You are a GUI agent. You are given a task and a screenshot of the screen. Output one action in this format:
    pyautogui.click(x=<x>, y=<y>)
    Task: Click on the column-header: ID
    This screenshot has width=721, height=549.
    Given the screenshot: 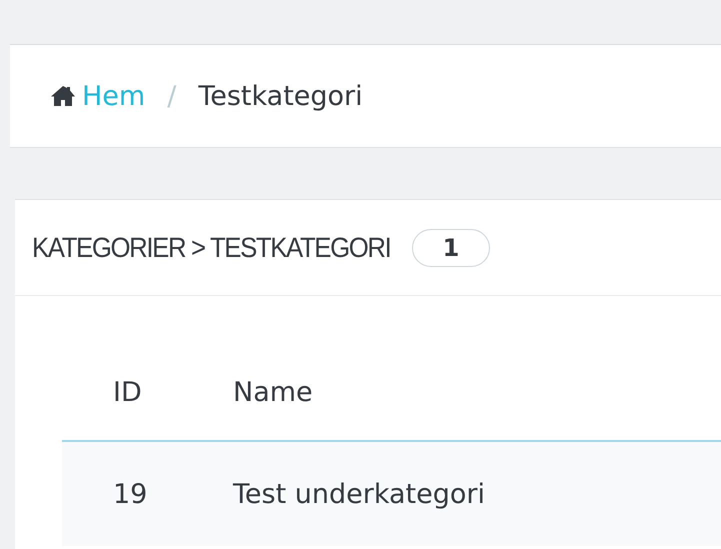 What is the action you would take?
    pyautogui.click(x=127, y=392)
    